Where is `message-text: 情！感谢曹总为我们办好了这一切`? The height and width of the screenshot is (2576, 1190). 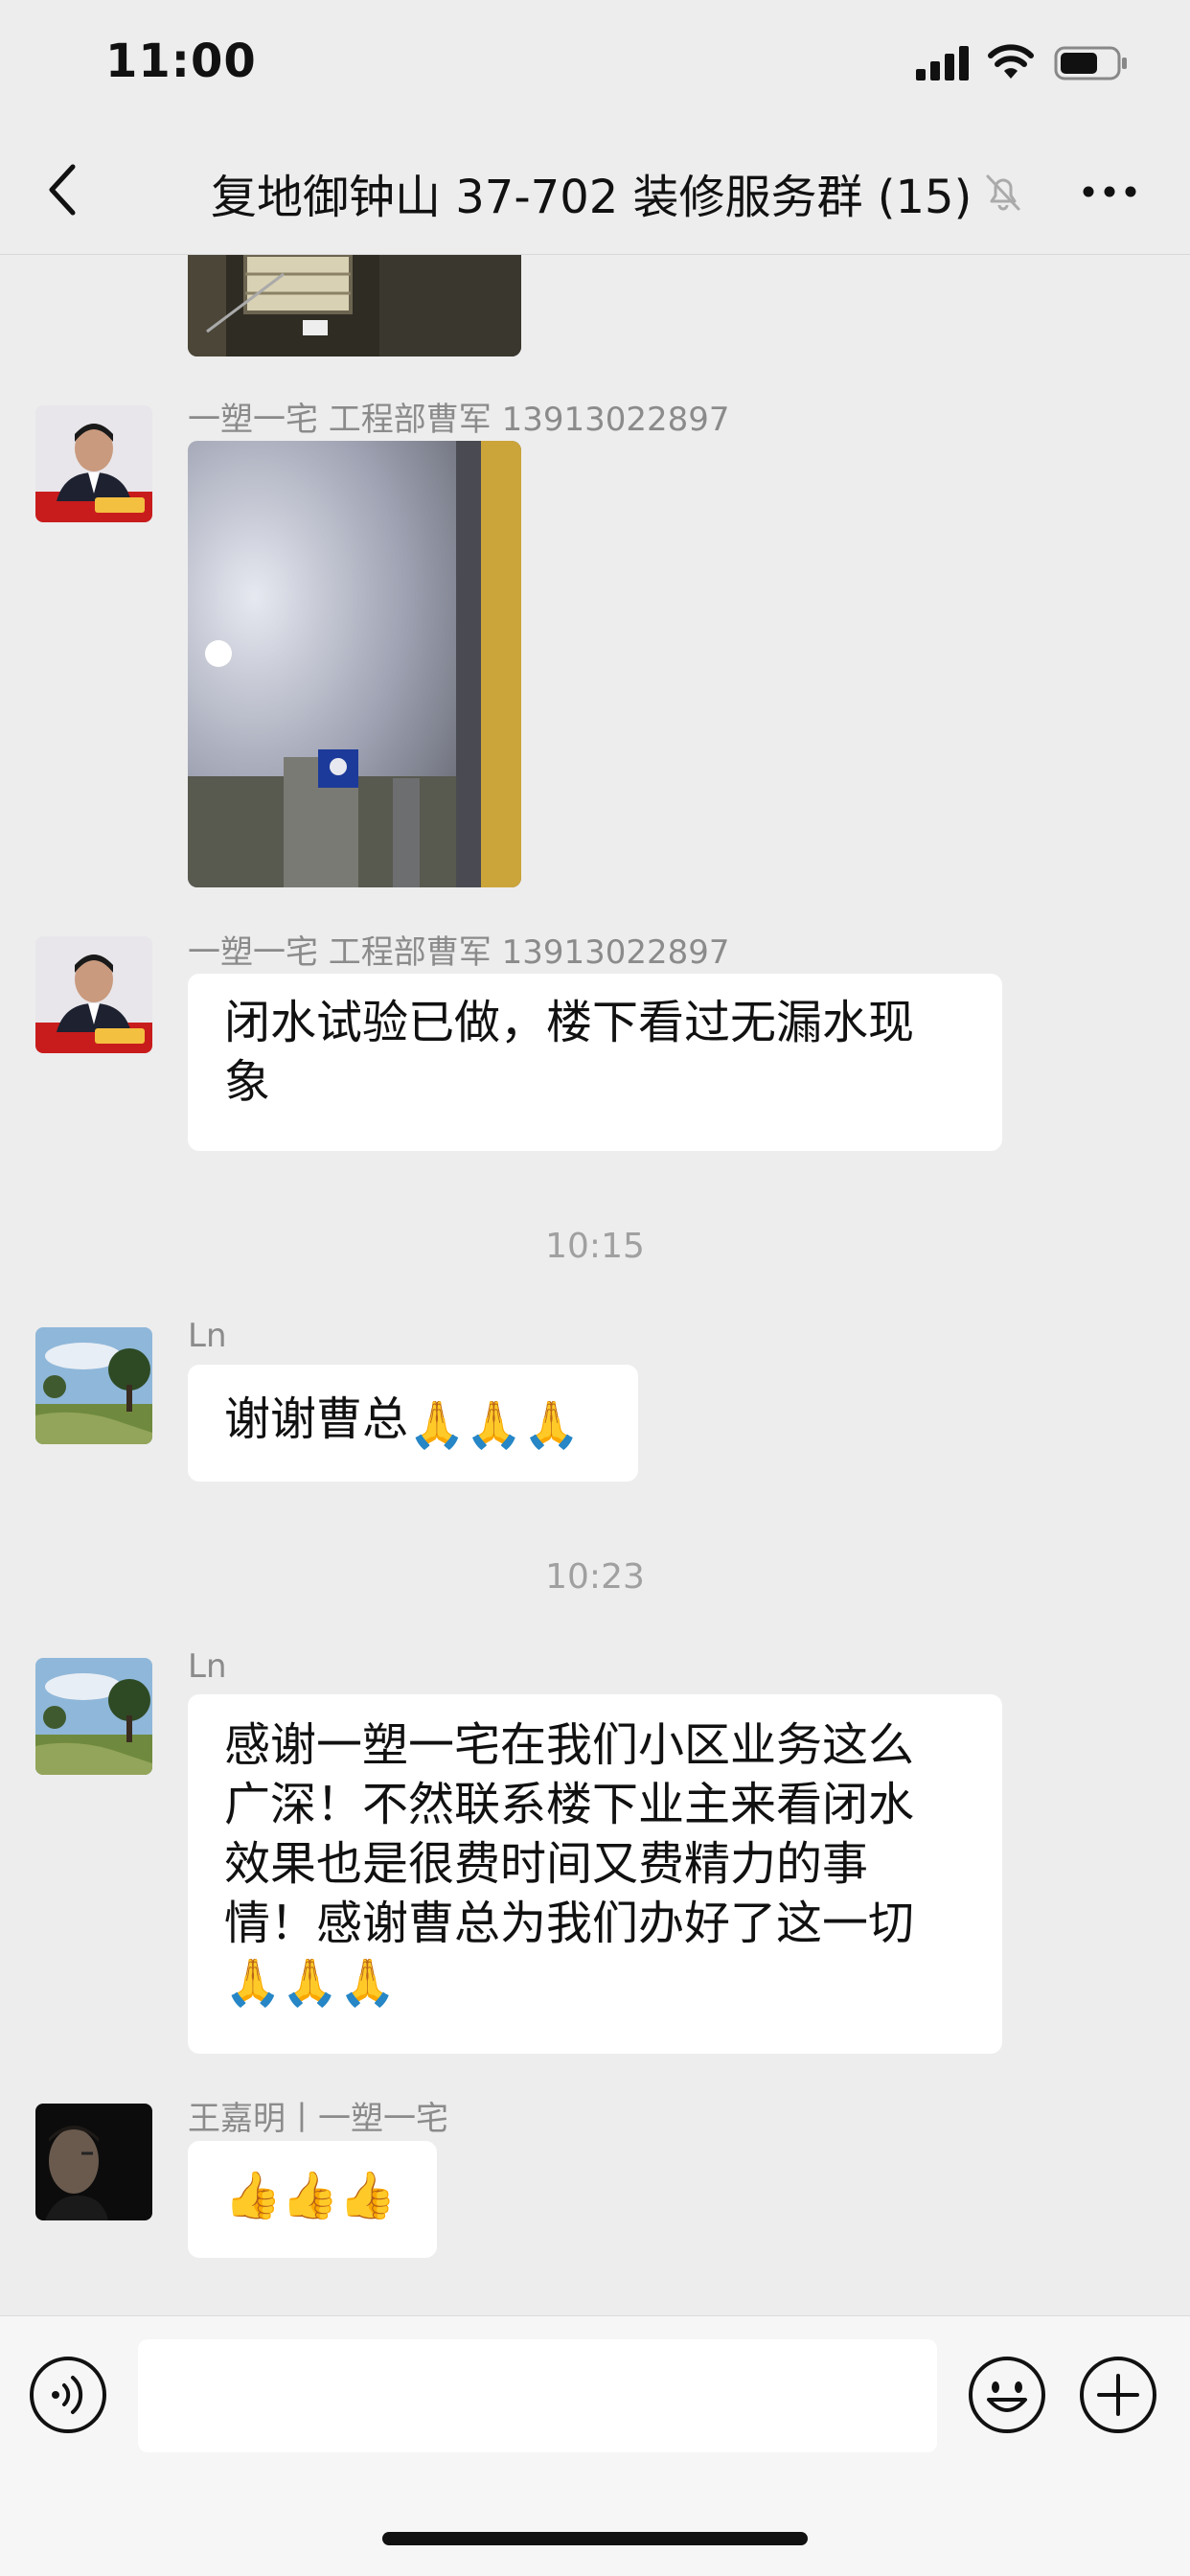 message-text: 情！感谢曹总为我们办好了这一切 is located at coordinates (570, 1924).